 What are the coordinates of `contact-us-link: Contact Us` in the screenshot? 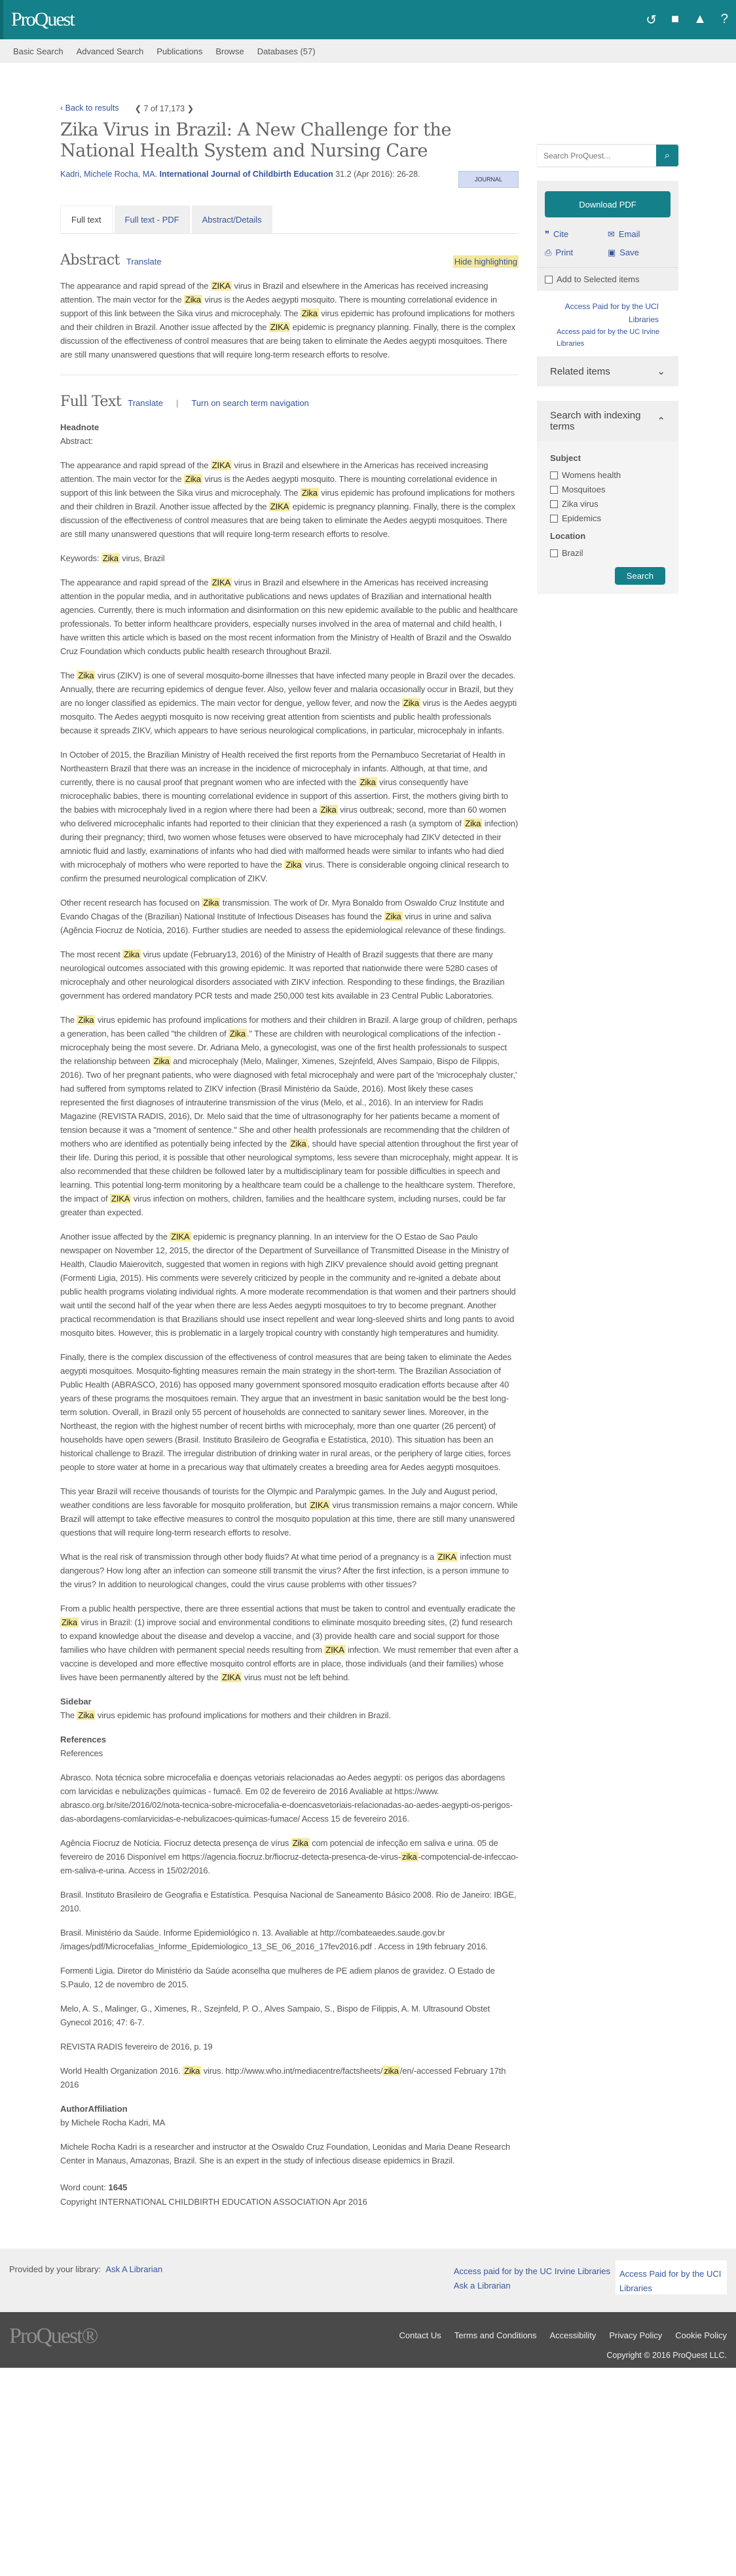 It's located at (420, 2335).